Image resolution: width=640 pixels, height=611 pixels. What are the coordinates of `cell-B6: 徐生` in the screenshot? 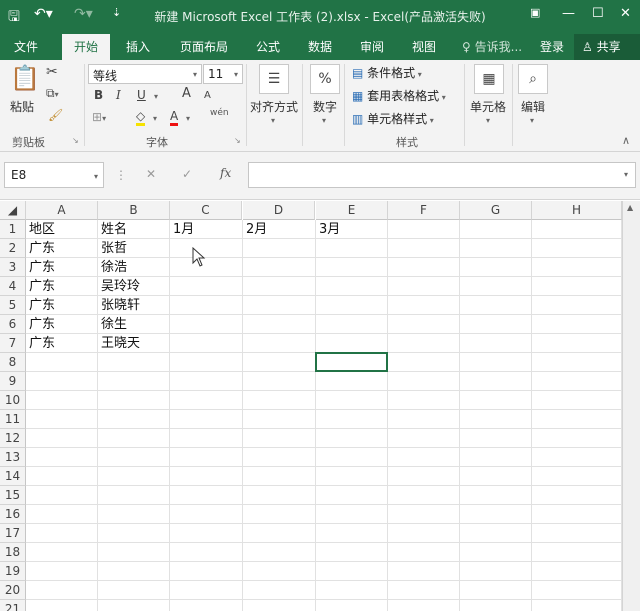 It's located at (134, 324).